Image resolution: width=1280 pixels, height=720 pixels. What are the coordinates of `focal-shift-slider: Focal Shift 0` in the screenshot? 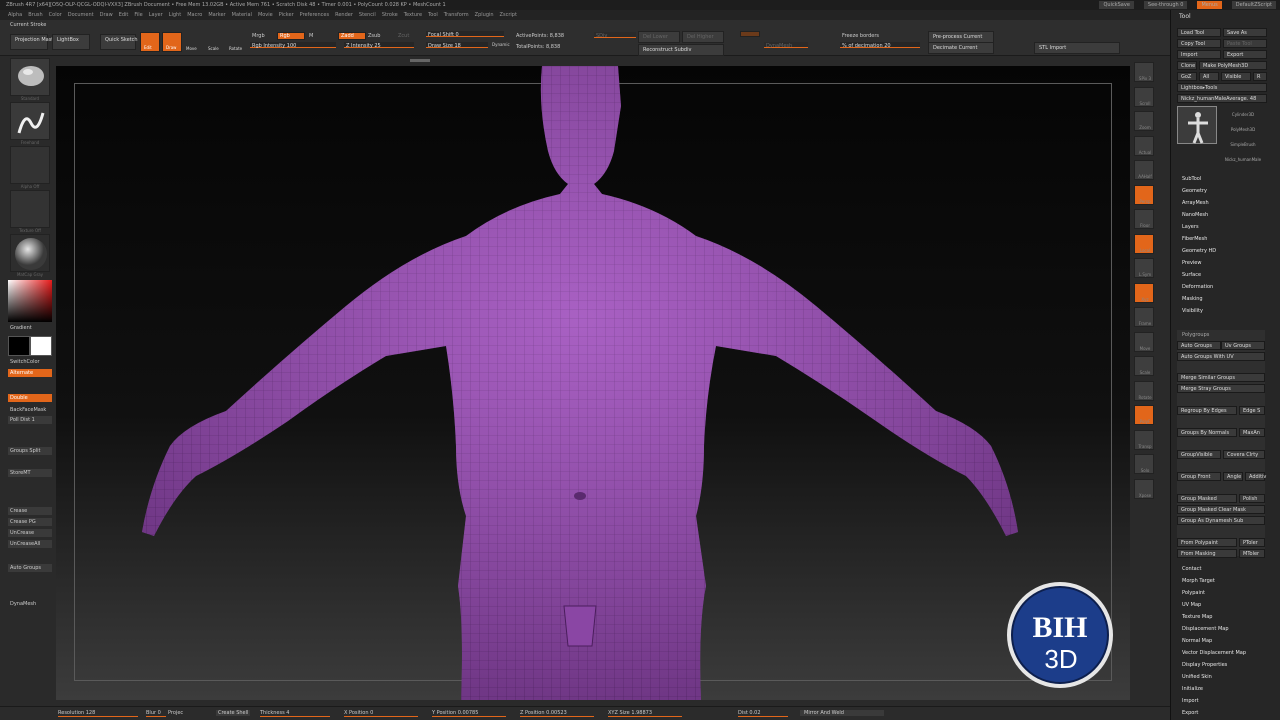 It's located at (465, 34).